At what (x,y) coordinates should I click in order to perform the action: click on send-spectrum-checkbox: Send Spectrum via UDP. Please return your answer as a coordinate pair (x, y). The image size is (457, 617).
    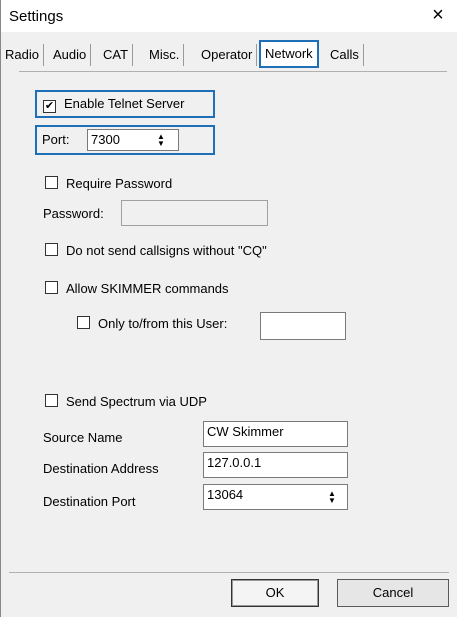
    Looking at the image, I should click on (126, 401).